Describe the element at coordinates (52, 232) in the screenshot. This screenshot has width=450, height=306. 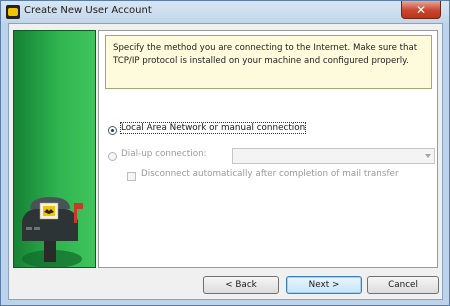
I see `mailbox-with-bat-letter-icon` at that location.